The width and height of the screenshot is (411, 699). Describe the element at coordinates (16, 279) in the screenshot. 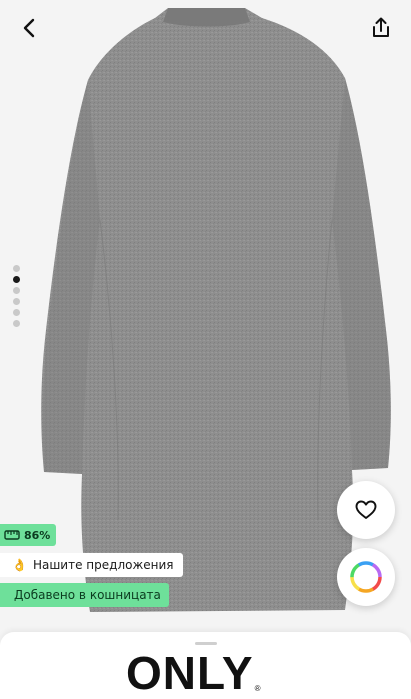

I see `gallery-dot-active` at that location.